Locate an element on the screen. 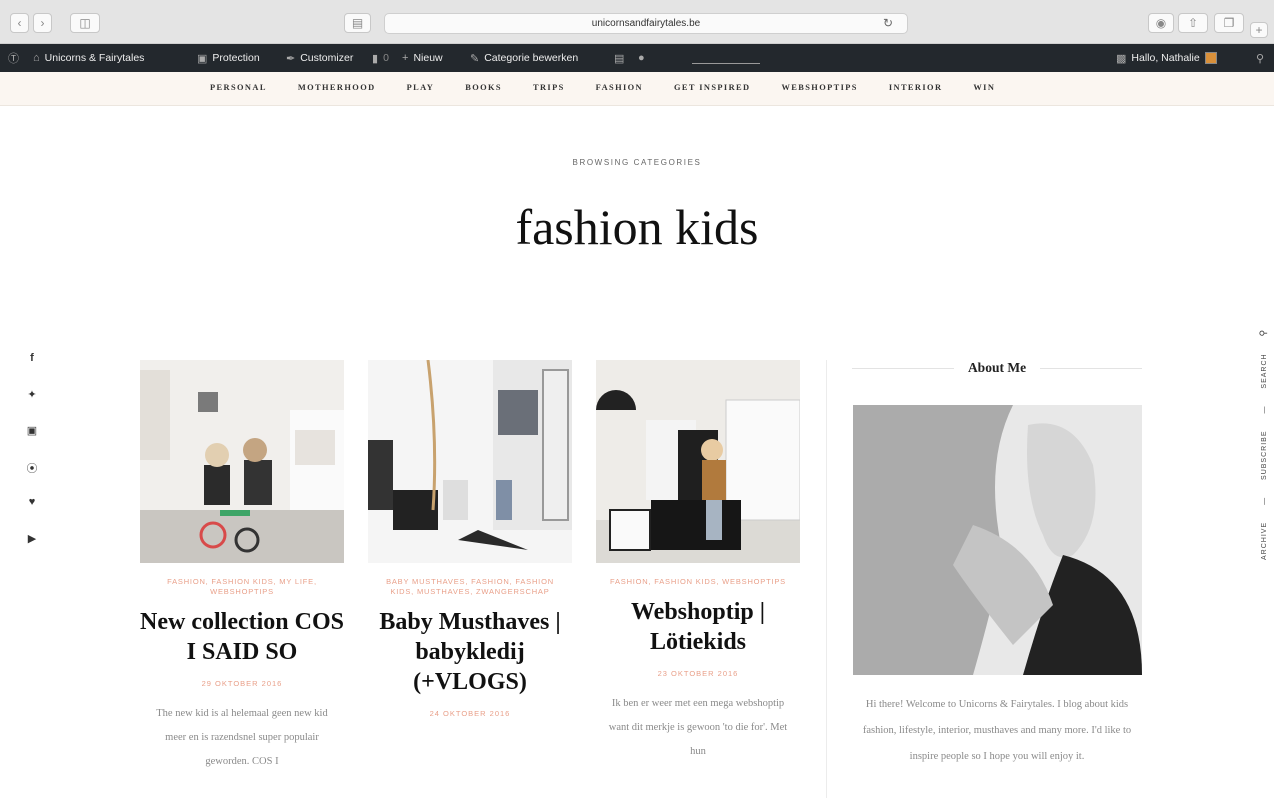 This screenshot has height=798, width=1274. protection-label: Protection is located at coordinates (236, 58).